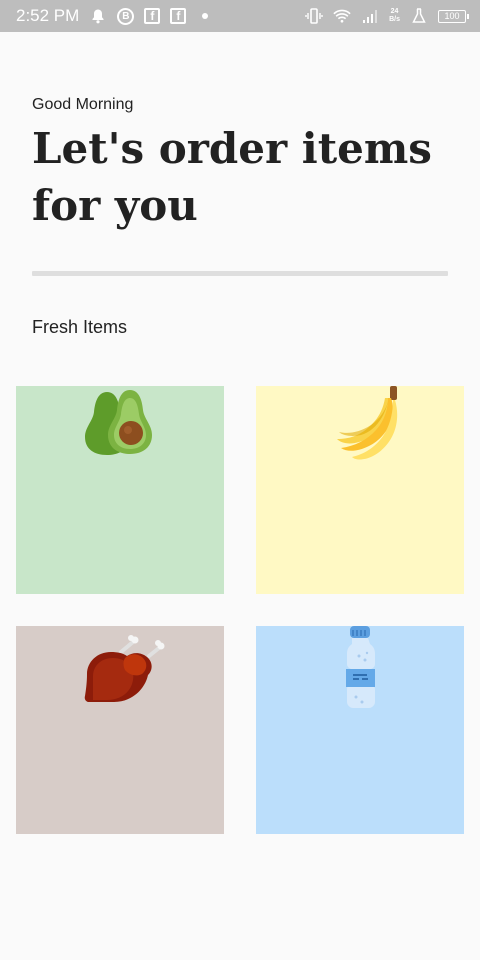  What do you see at coordinates (370, 16) in the screenshot?
I see `signal-icon` at bounding box center [370, 16].